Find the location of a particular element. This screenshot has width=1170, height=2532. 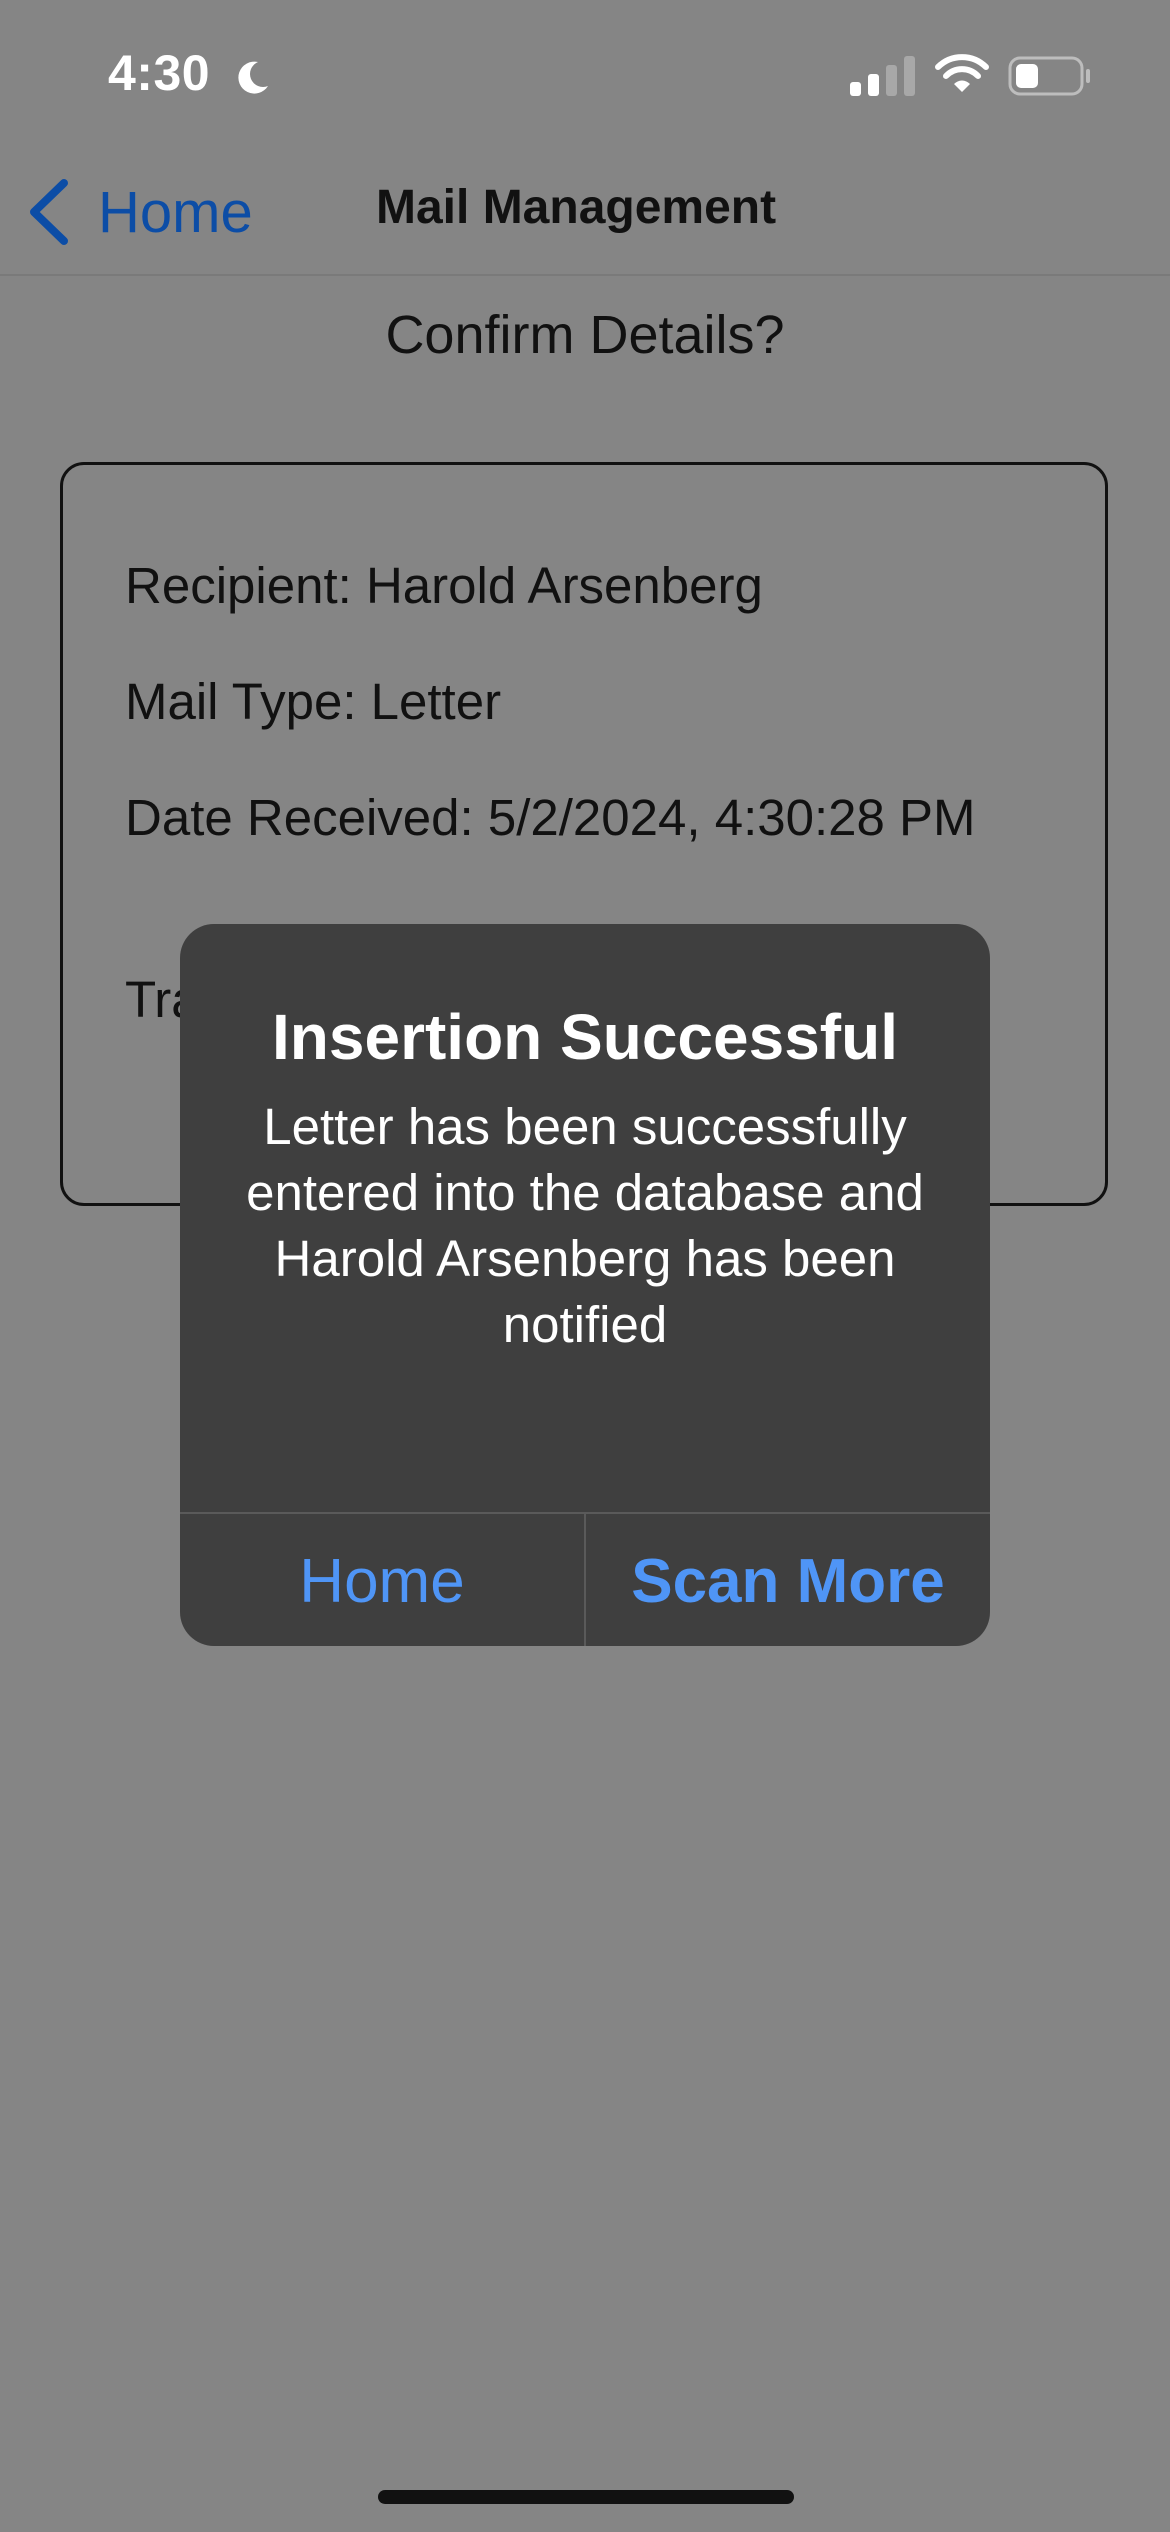

status-bar: 4:30 is located at coordinates (585, 75).